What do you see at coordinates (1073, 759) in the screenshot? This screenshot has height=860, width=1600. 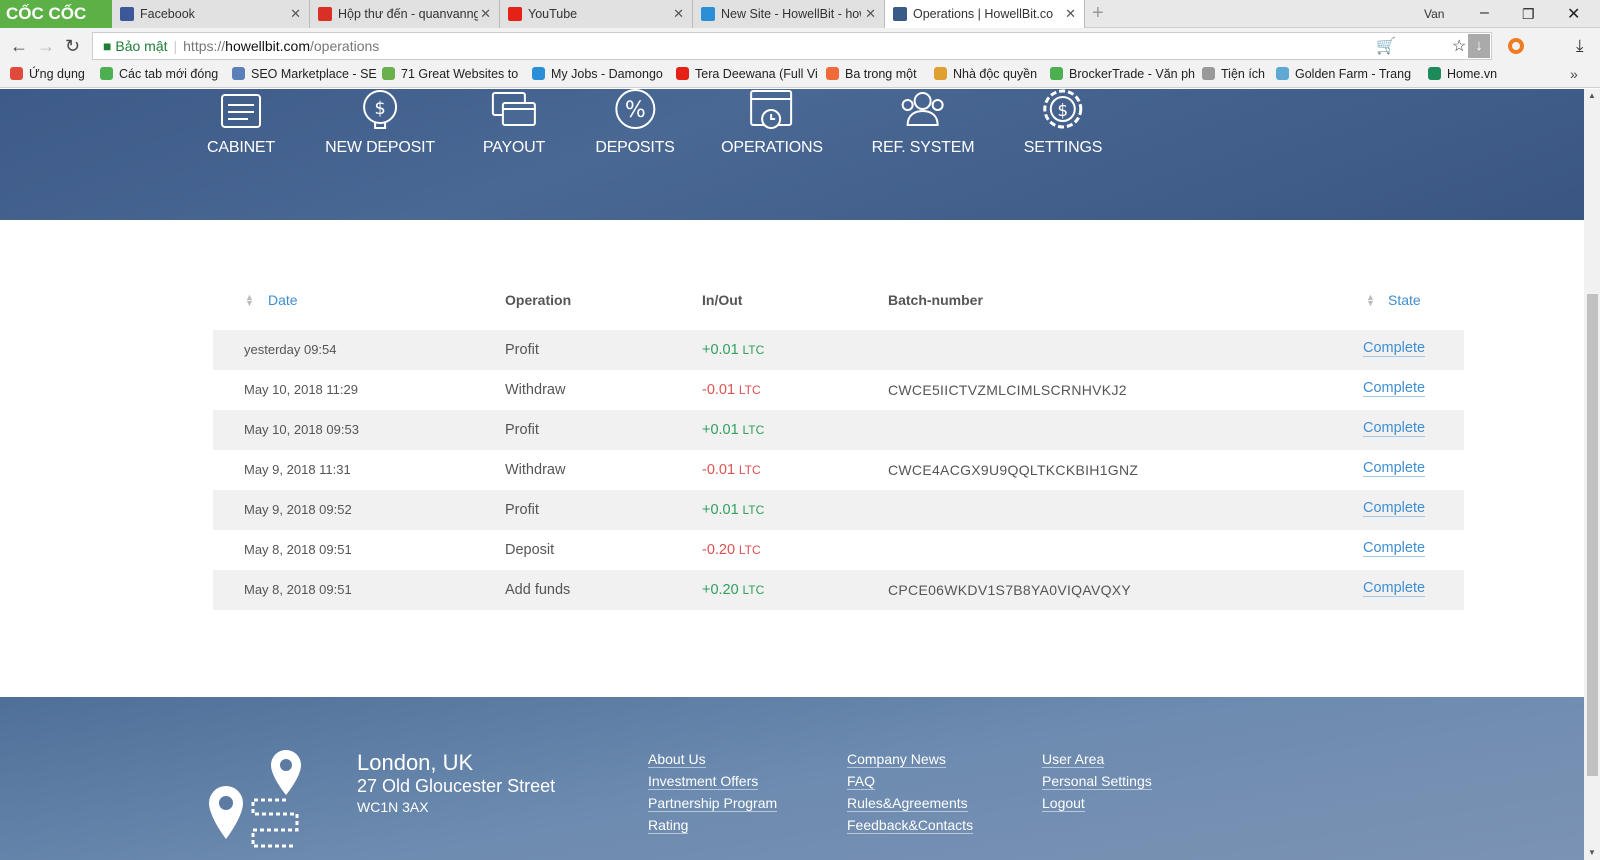 I see `footer-link: User Area` at bounding box center [1073, 759].